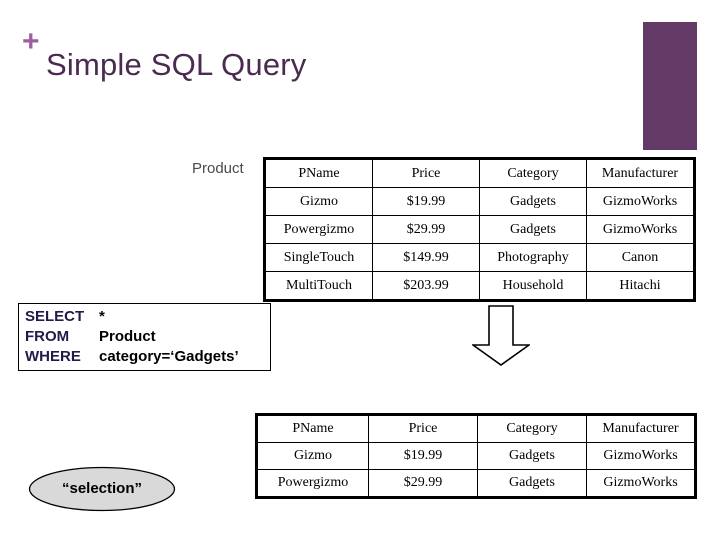 The width and height of the screenshot is (720, 540). What do you see at coordinates (47, 336) in the screenshot?
I see `sql-keyword: FROM` at bounding box center [47, 336].